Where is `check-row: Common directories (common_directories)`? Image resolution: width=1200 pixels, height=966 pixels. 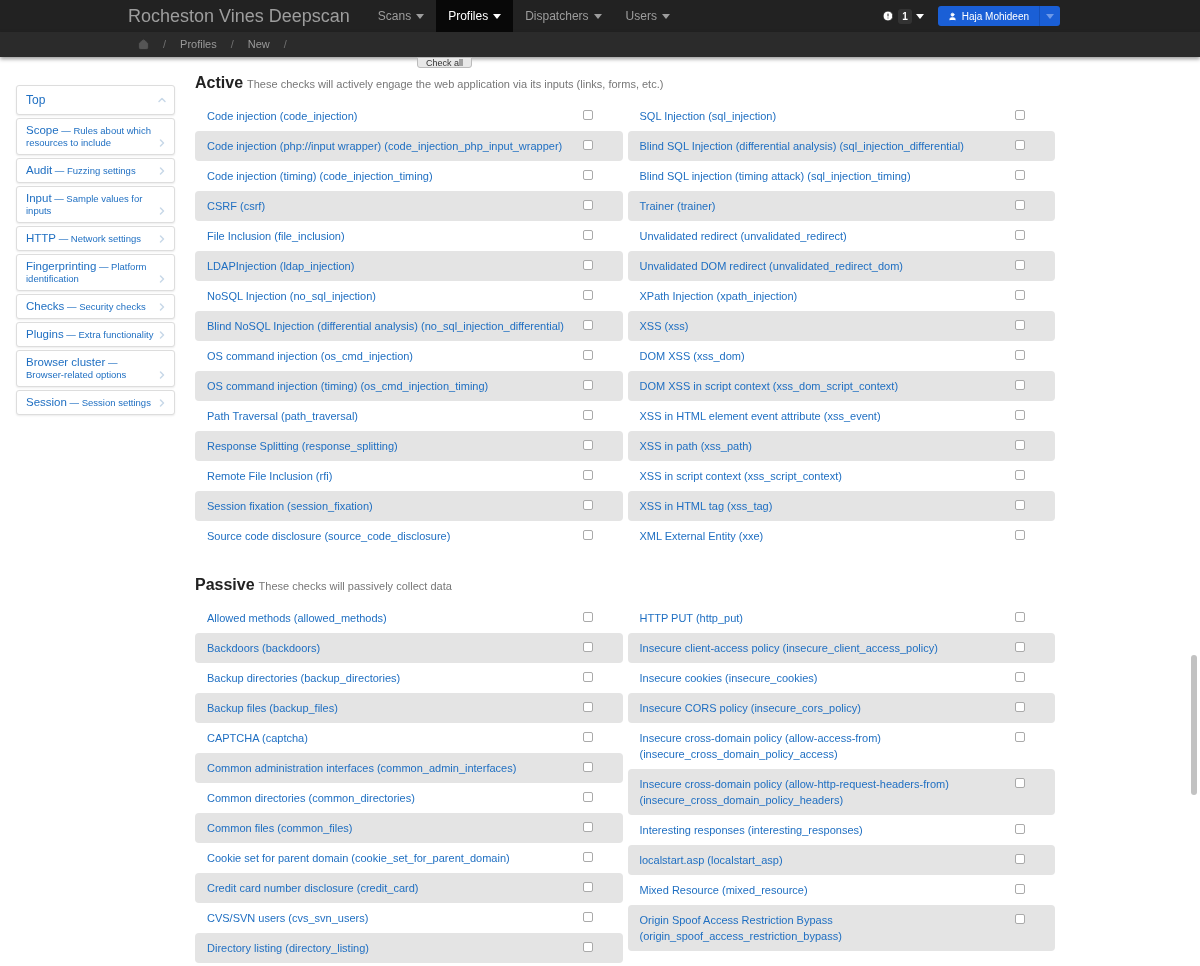
check-row: Common directories (common_directories) is located at coordinates (409, 798).